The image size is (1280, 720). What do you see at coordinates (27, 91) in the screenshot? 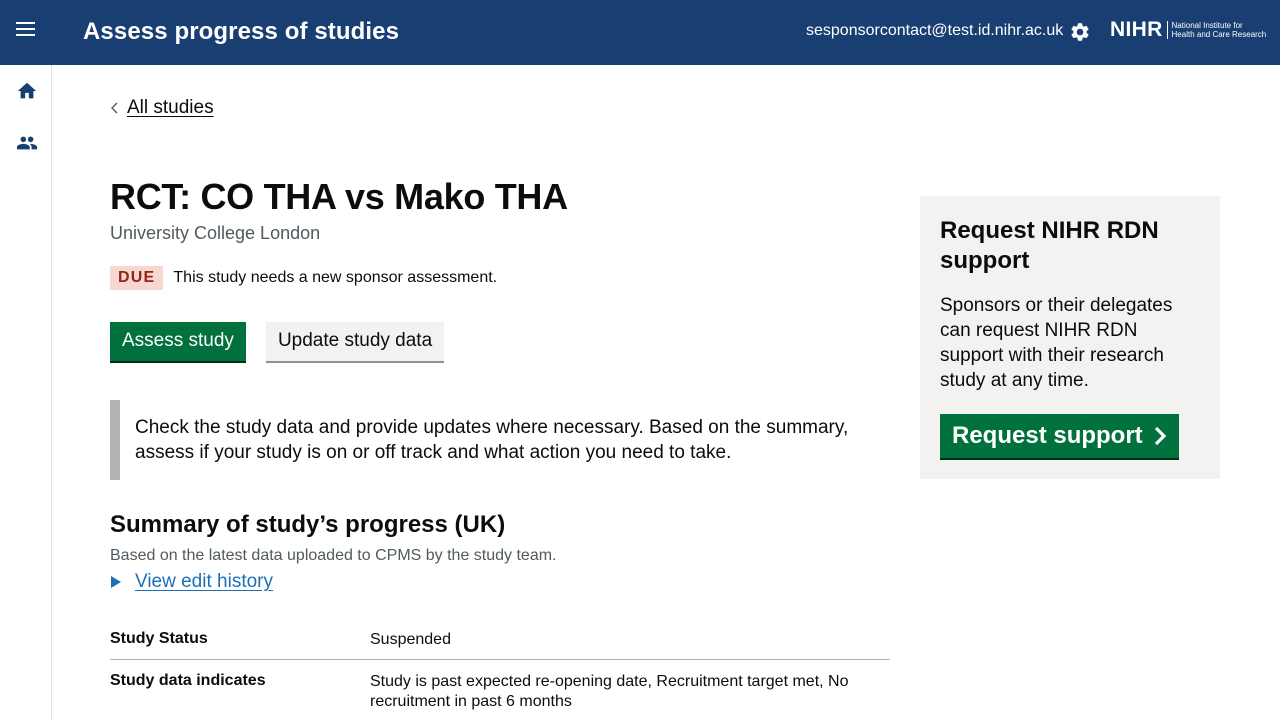
I see `home-icon` at bounding box center [27, 91].